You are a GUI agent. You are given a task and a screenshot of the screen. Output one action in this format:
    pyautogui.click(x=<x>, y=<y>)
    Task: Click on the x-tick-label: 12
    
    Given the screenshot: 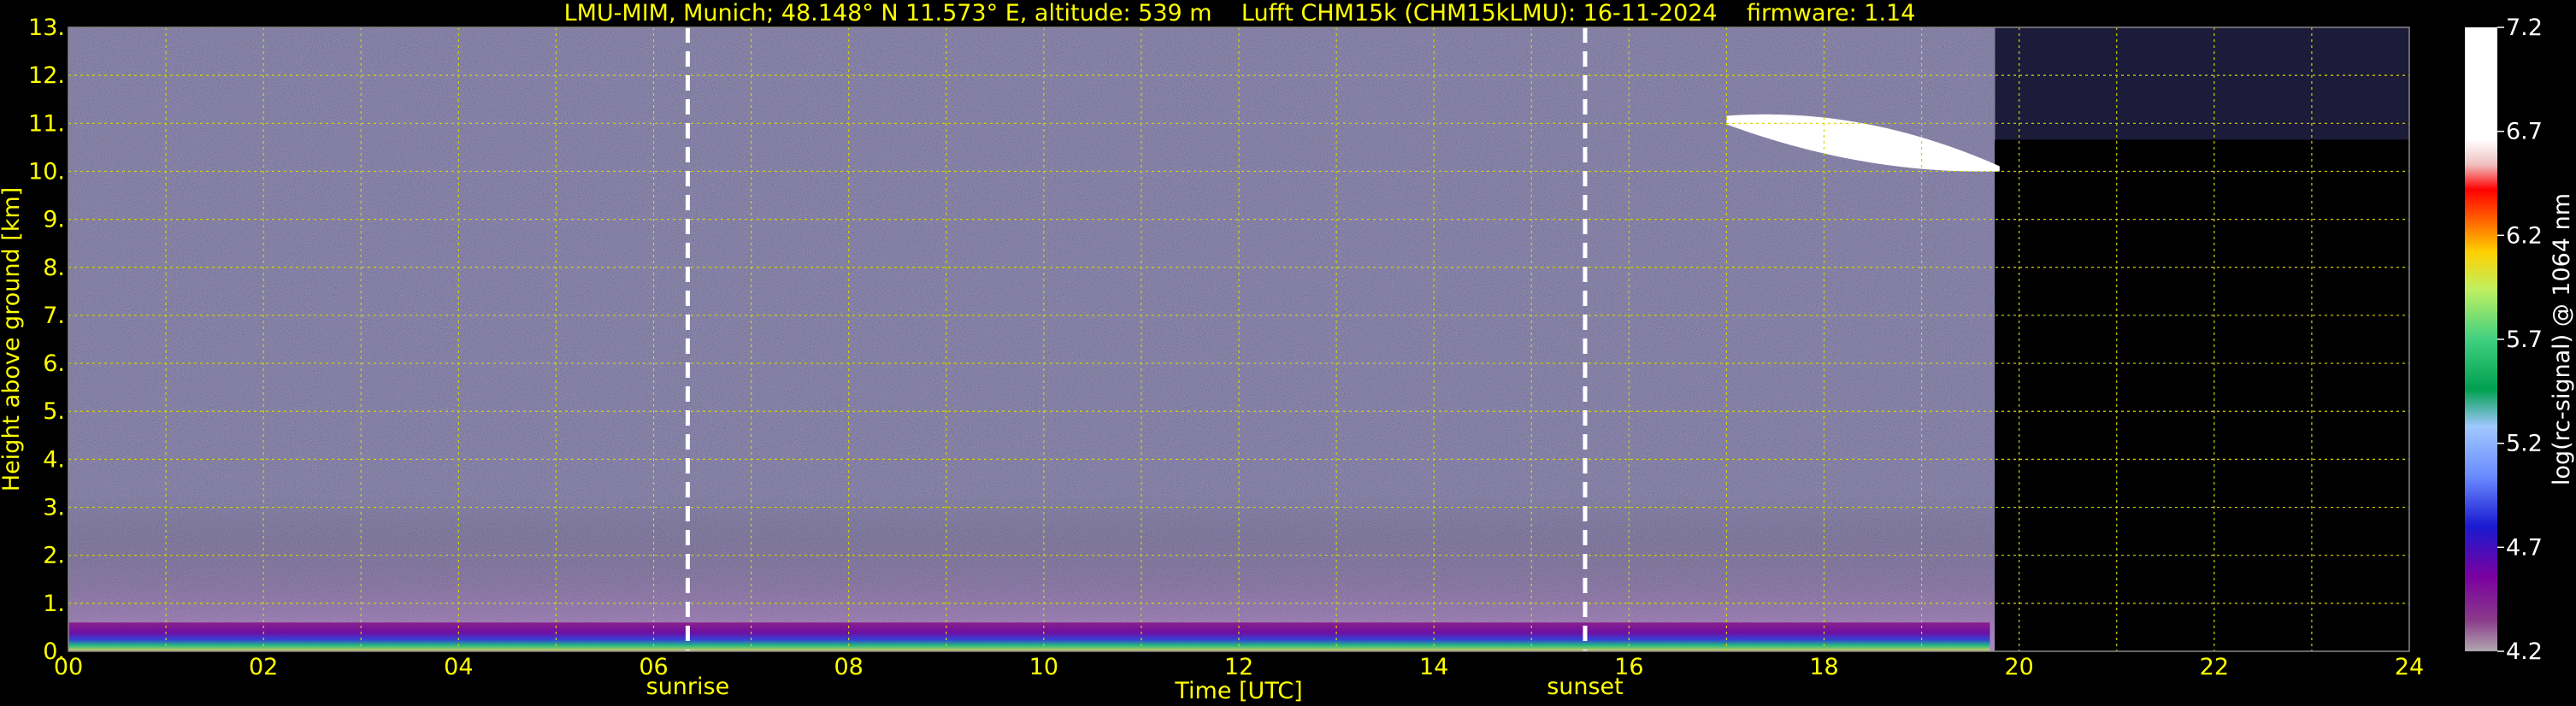 What is the action you would take?
    pyautogui.click(x=1238, y=667)
    